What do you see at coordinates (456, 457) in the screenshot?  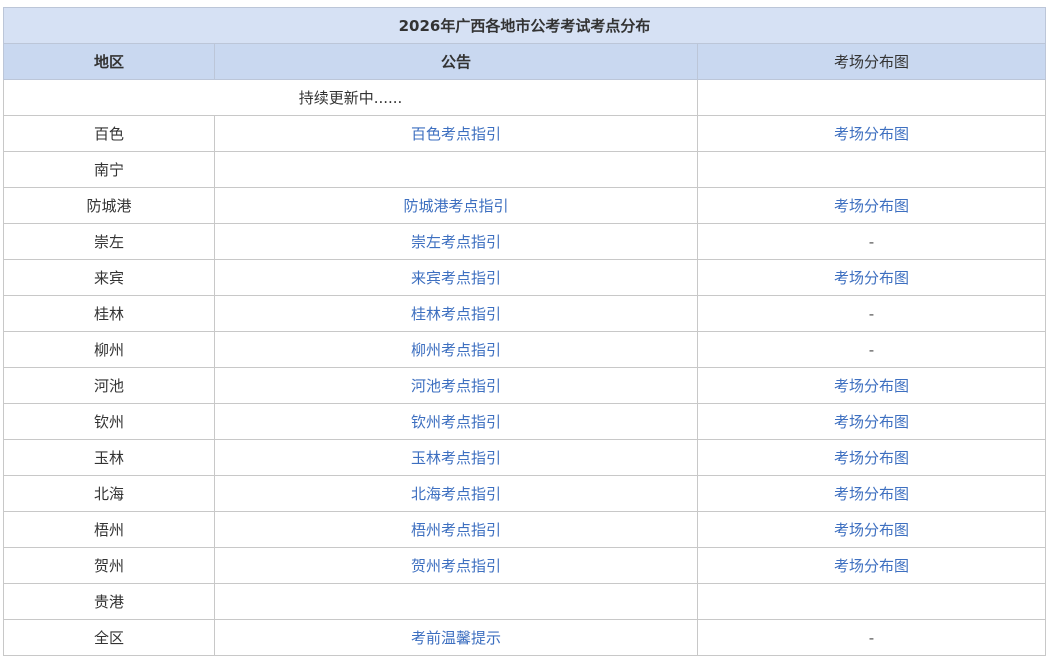 I see `notice-link-cell: 玉林考点指引` at bounding box center [456, 457].